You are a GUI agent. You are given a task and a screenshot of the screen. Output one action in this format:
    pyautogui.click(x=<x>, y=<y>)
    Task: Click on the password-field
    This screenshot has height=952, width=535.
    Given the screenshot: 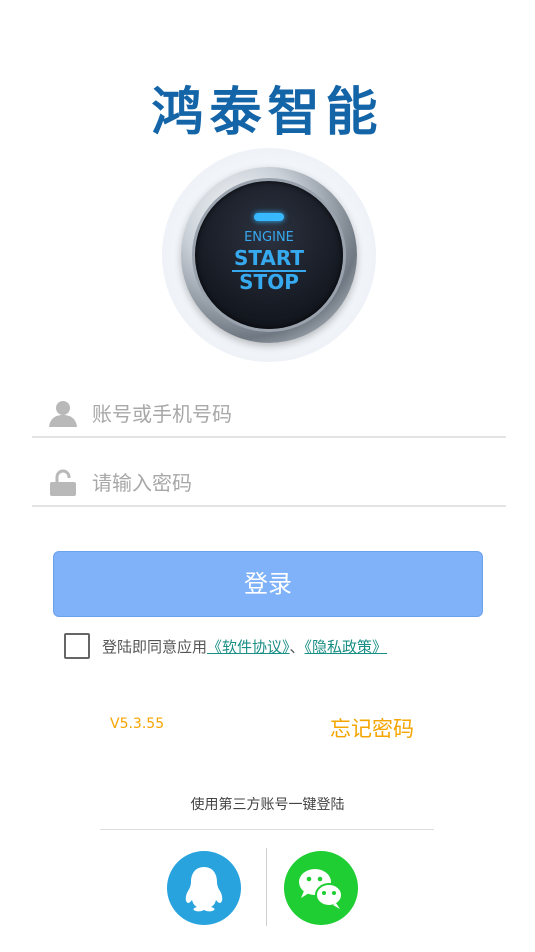 What is the action you would take?
    pyautogui.click(x=269, y=484)
    